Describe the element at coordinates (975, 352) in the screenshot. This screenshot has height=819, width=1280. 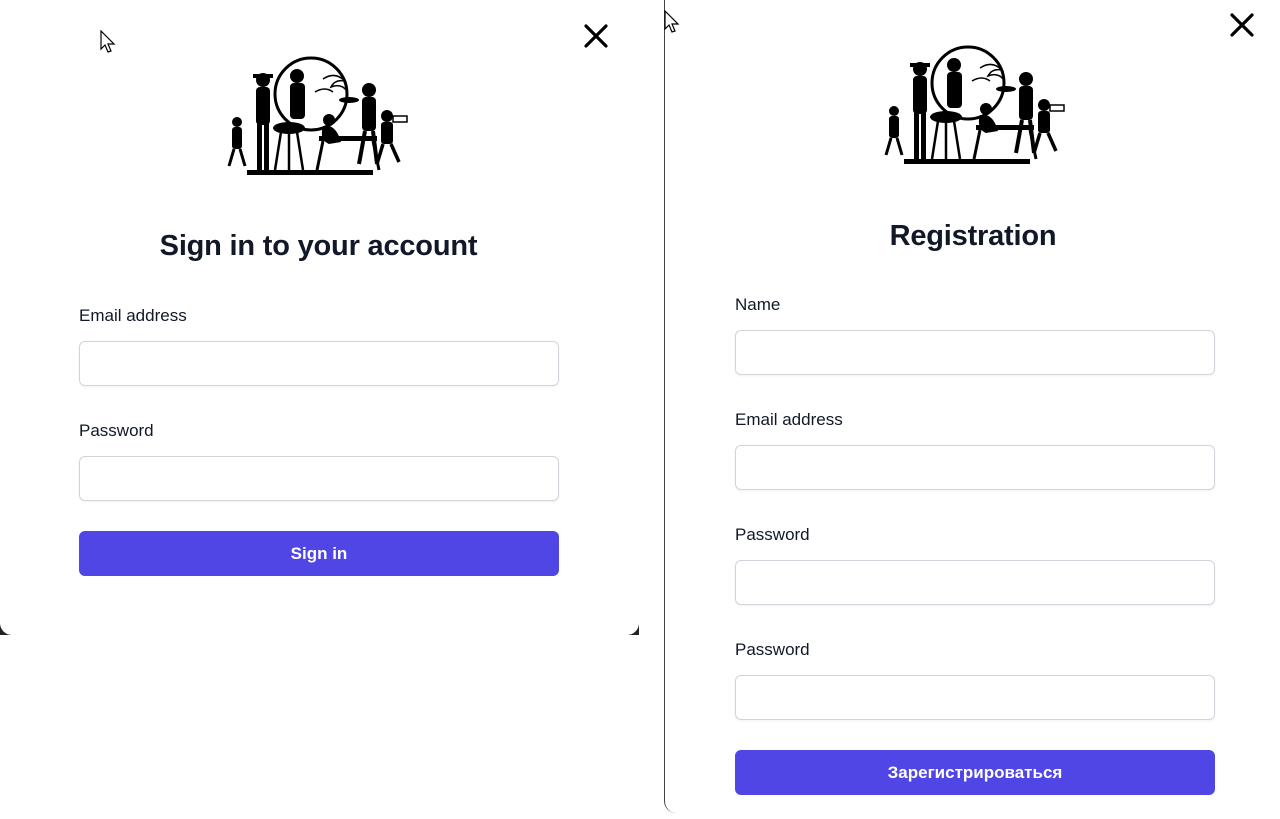
I see `name-field` at that location.